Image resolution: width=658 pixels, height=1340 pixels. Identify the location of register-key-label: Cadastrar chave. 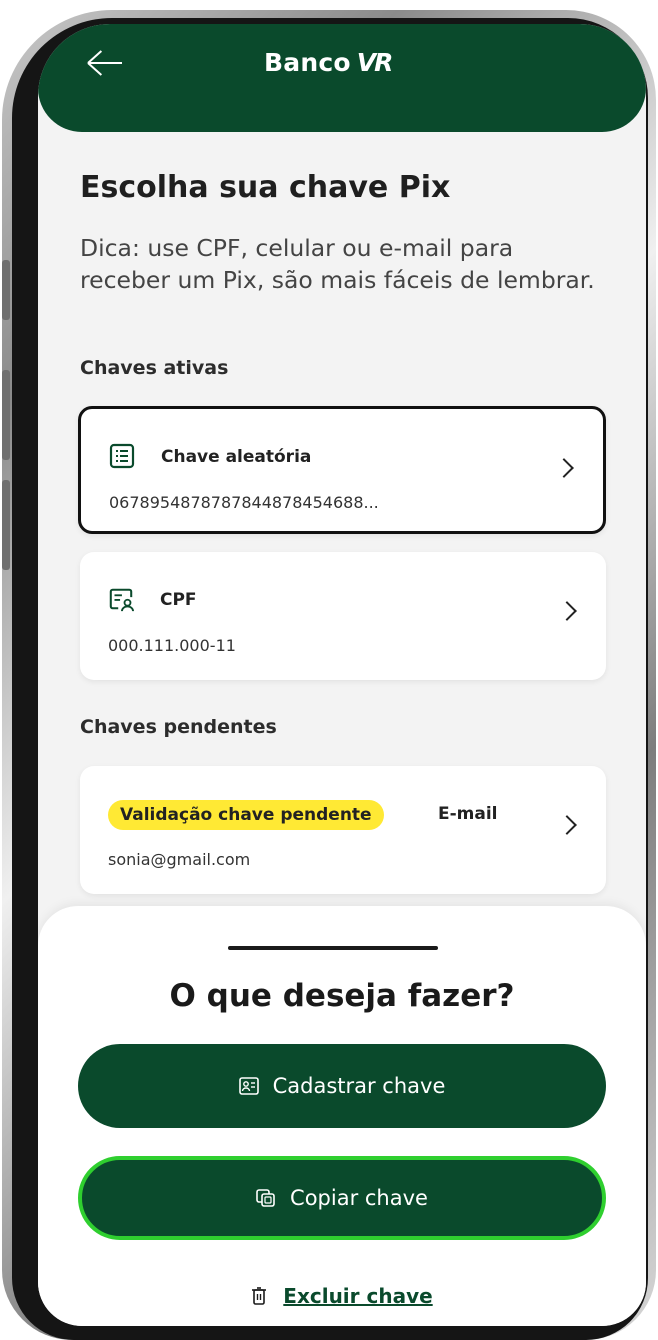
(359, 1086).